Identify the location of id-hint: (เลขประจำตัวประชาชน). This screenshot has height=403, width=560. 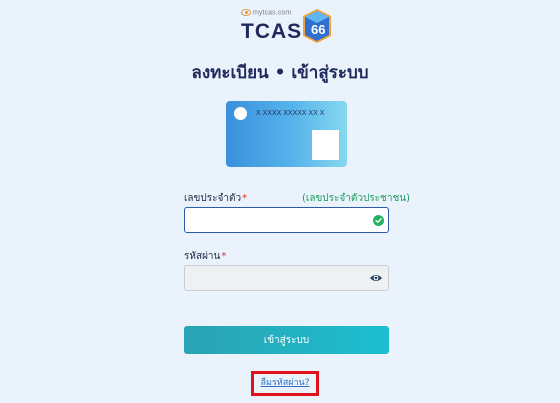
(356, 198).